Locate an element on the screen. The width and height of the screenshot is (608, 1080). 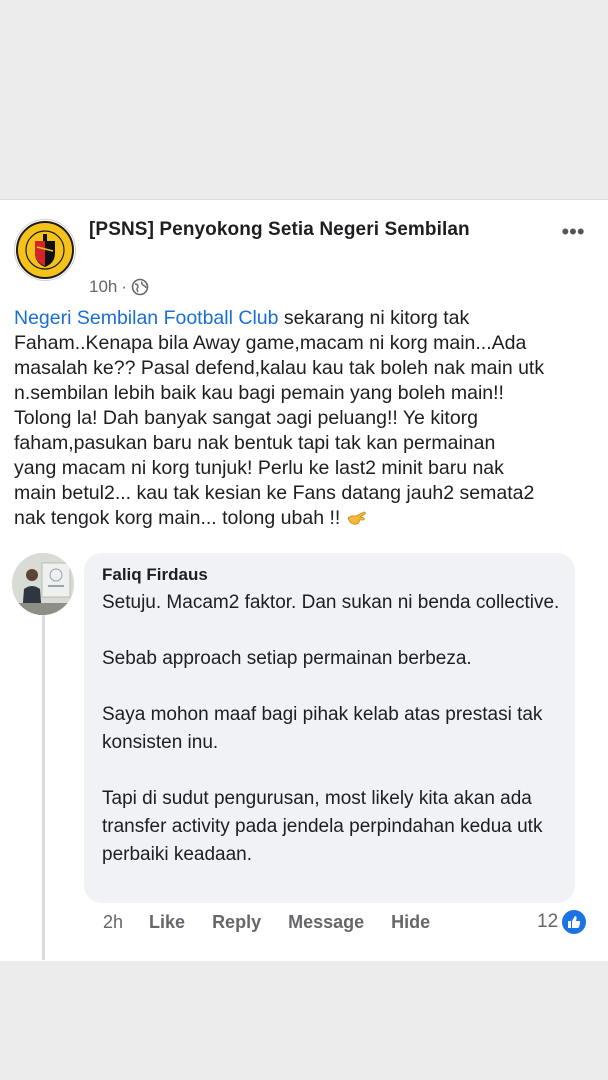
comment-actions: 2h Like Reply Message Hide is located at coordinates (280, 922).